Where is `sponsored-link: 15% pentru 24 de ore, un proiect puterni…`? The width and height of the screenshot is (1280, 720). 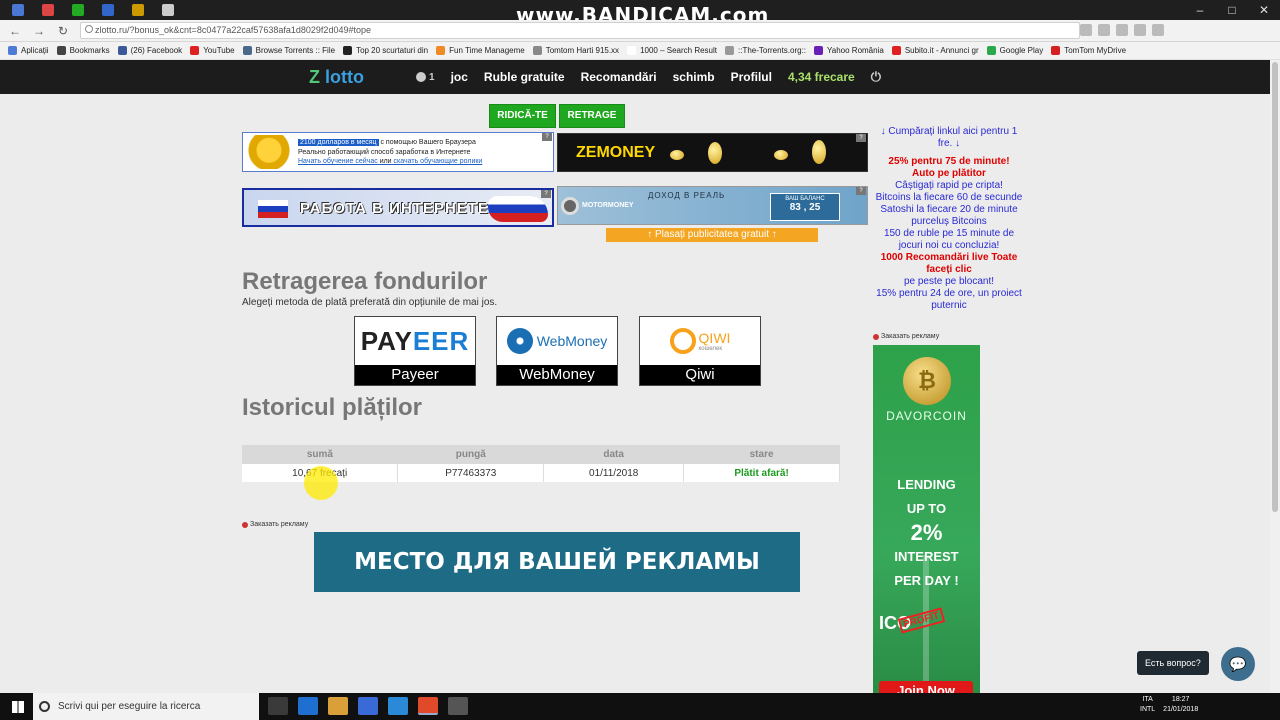
sponsored-link: 15% pentru 24 de ore, un proiect puterni… is located at coordinates (949, 300).